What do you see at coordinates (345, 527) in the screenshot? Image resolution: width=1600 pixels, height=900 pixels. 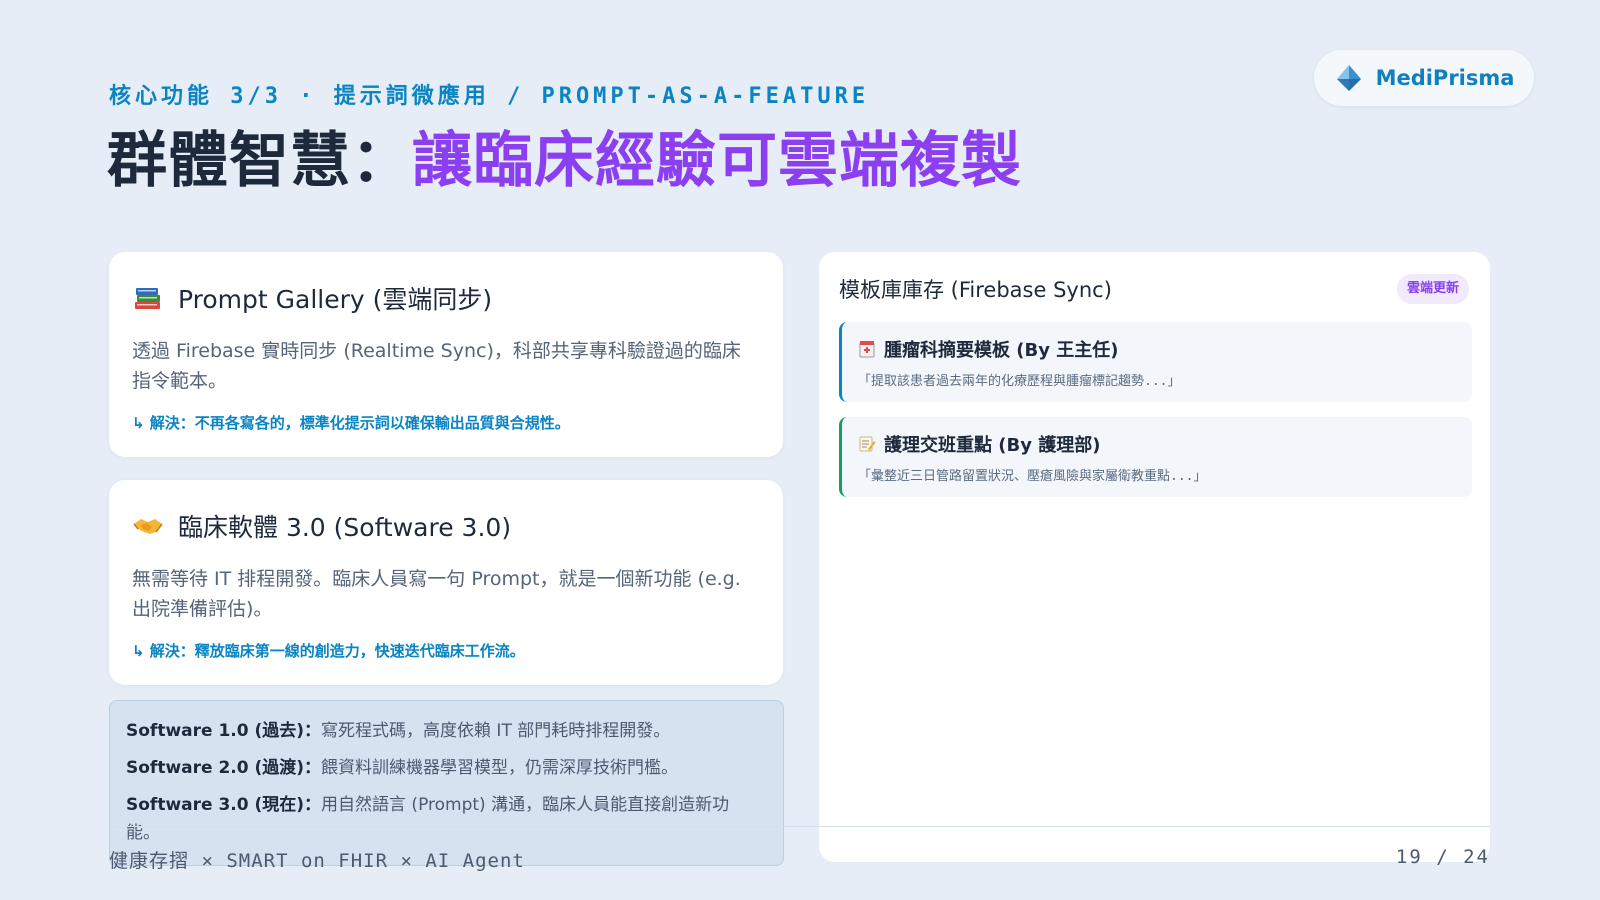 I see `card-title: 臨床軟體 3.0 (Software 3.0)` at bounding box center [345, 527].